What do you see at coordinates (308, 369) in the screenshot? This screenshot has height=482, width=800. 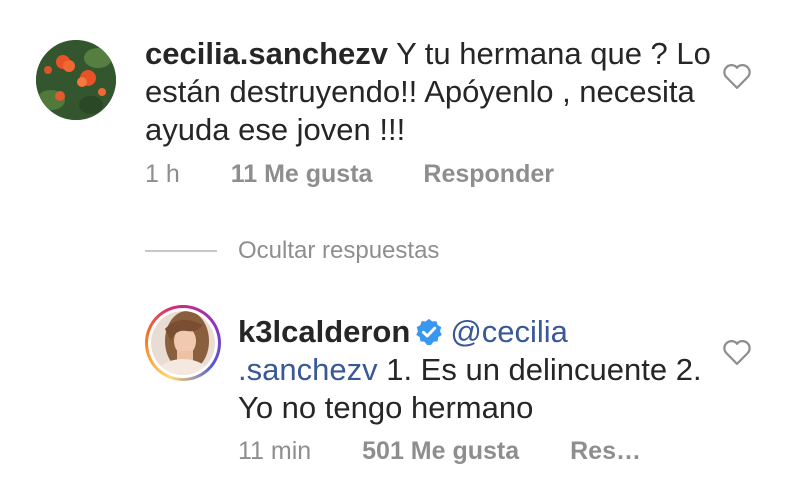 I see `mention-link-continued: .sanchezv` at bounding box center [308, 369].